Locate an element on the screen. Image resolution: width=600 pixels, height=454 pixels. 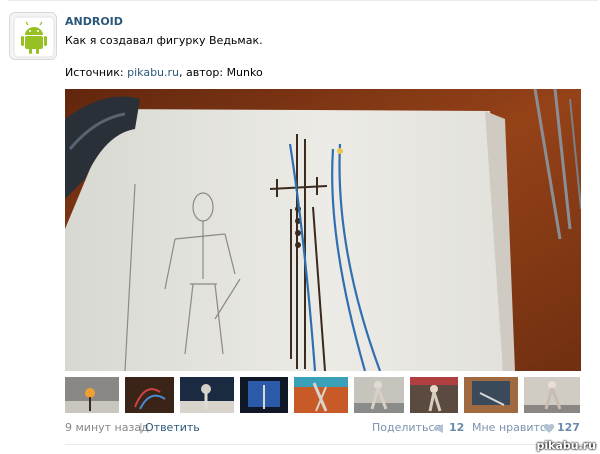
megaphone-icon is located at coordinates (438, 428).